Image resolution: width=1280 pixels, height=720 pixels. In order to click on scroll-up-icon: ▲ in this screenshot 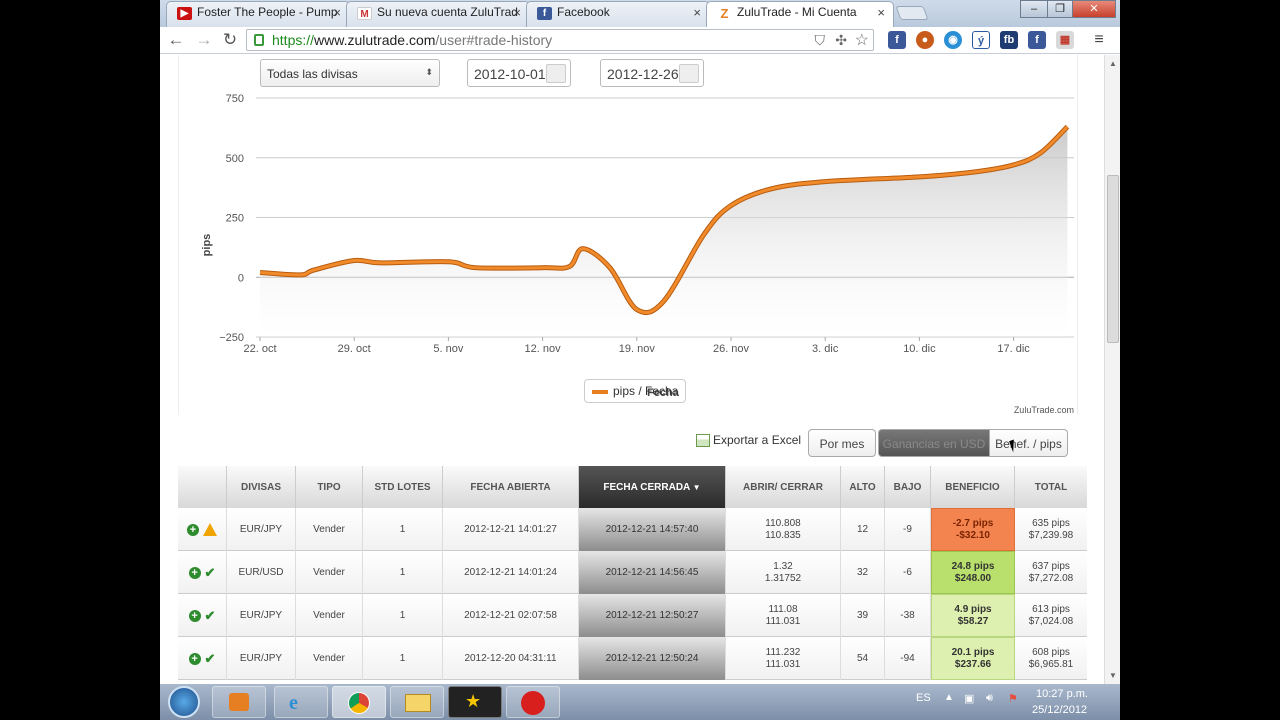, I will do `click(1113, 63)`.